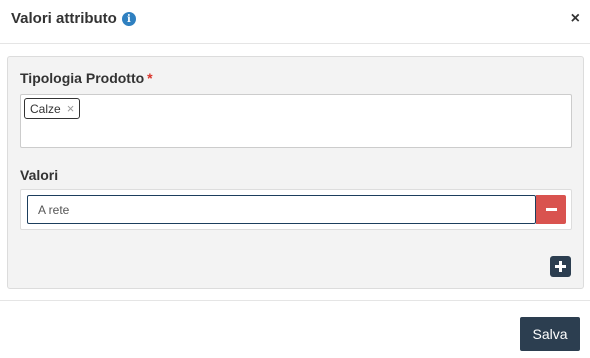 The image size is (590, 358). I want to click on add-value-button, so click(560, 266).